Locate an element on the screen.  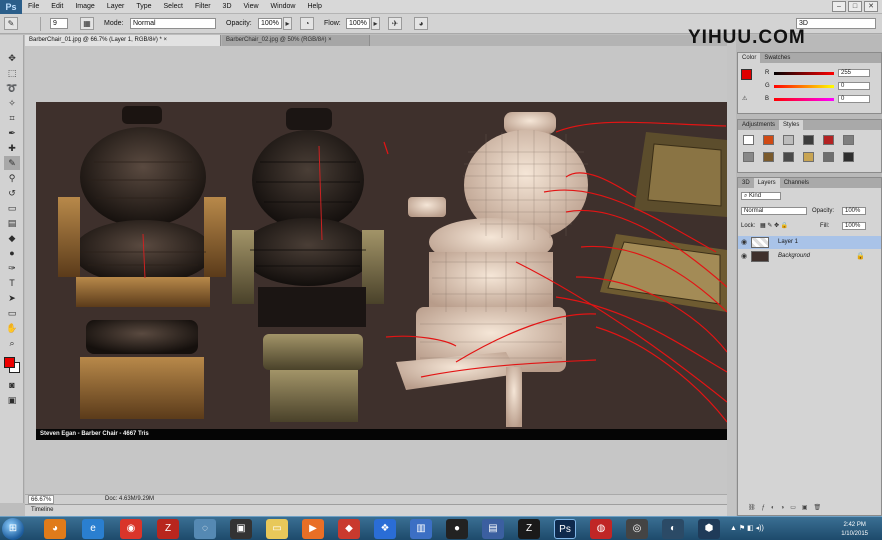
channel-r-slider is located at coordinates (804, 73).